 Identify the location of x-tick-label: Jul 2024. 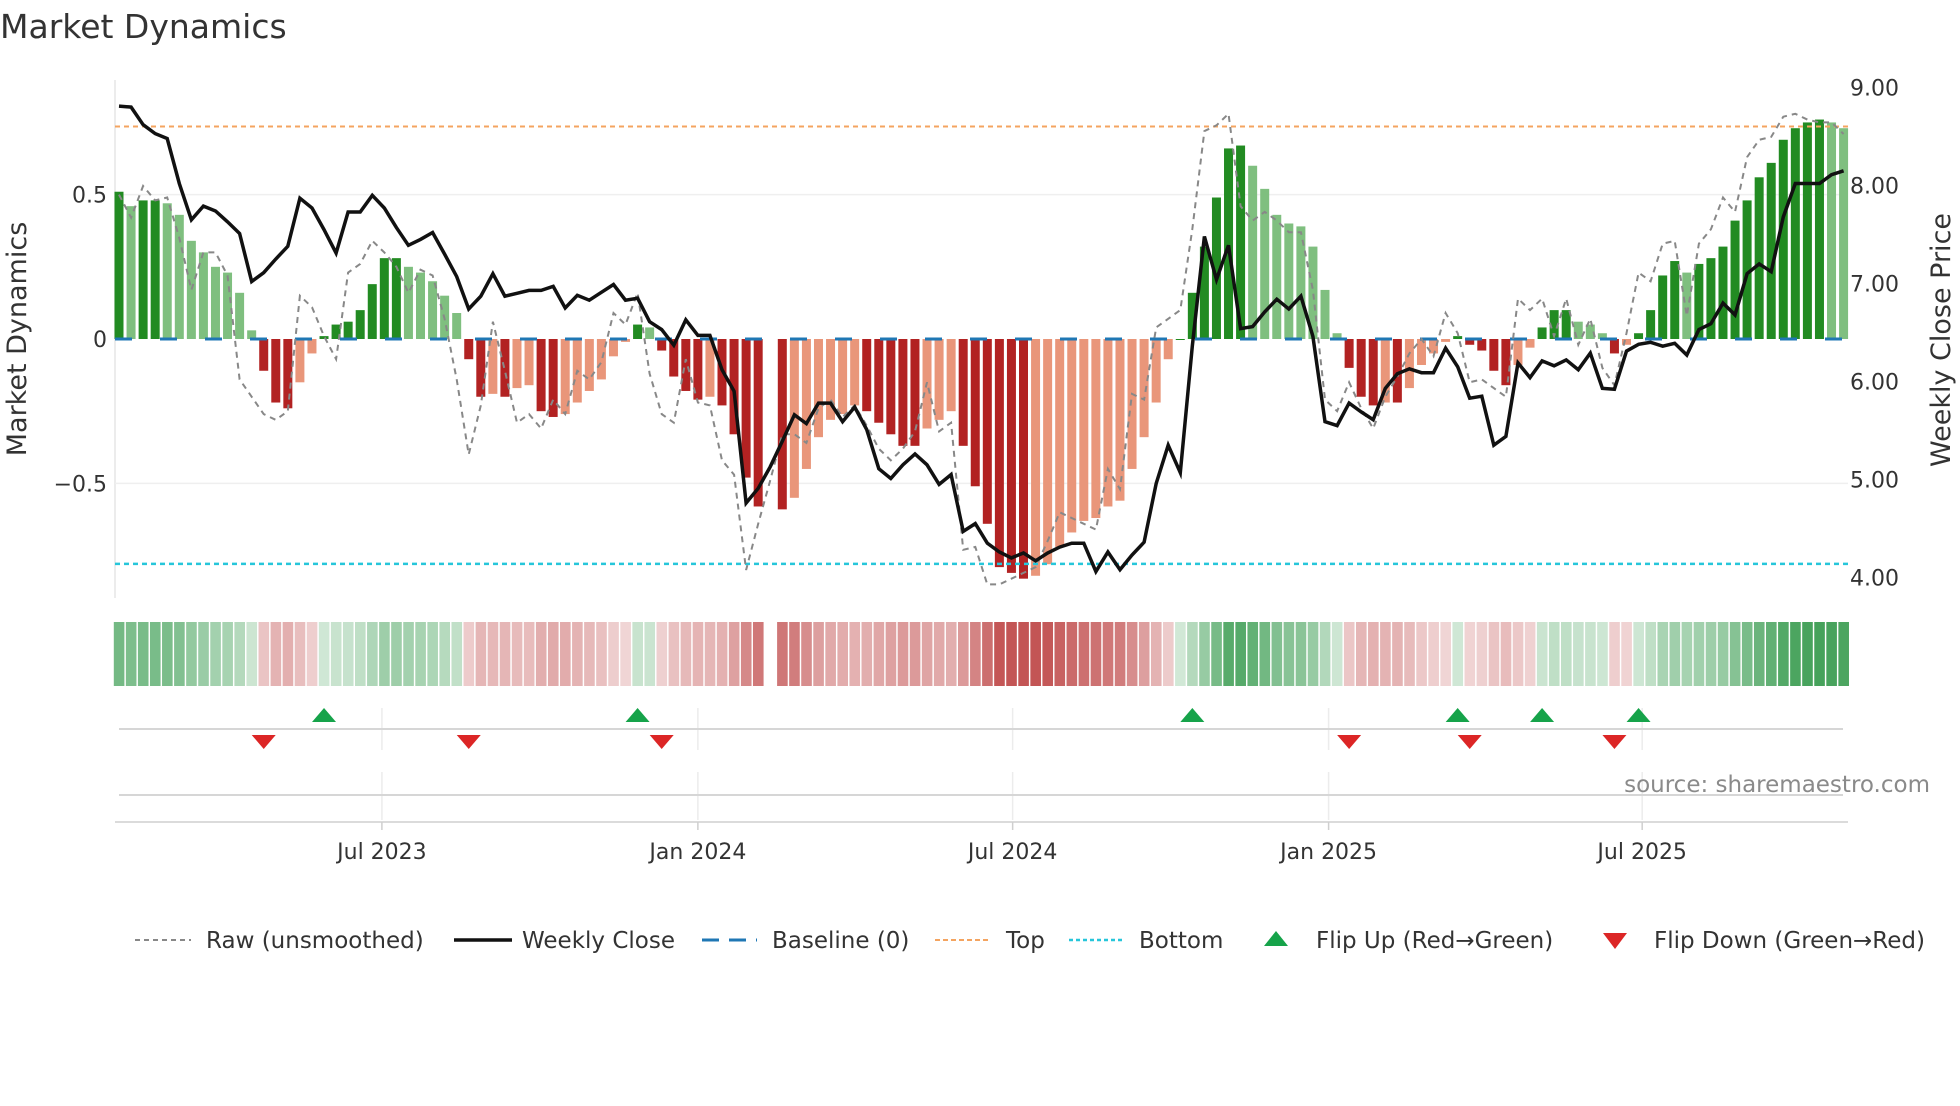
(1012, 852).